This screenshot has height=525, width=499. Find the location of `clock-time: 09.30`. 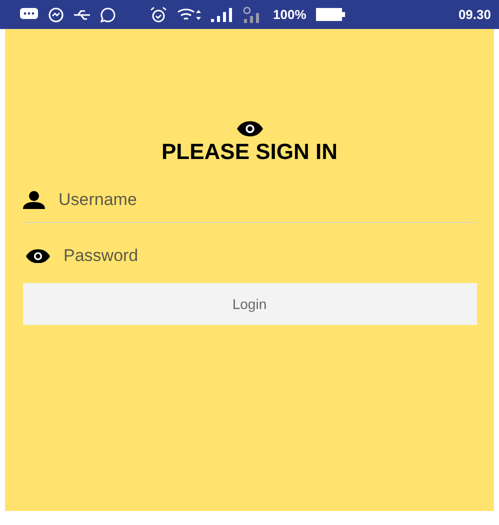

clock-time: 09.30 is located at coordinates (474, 14).